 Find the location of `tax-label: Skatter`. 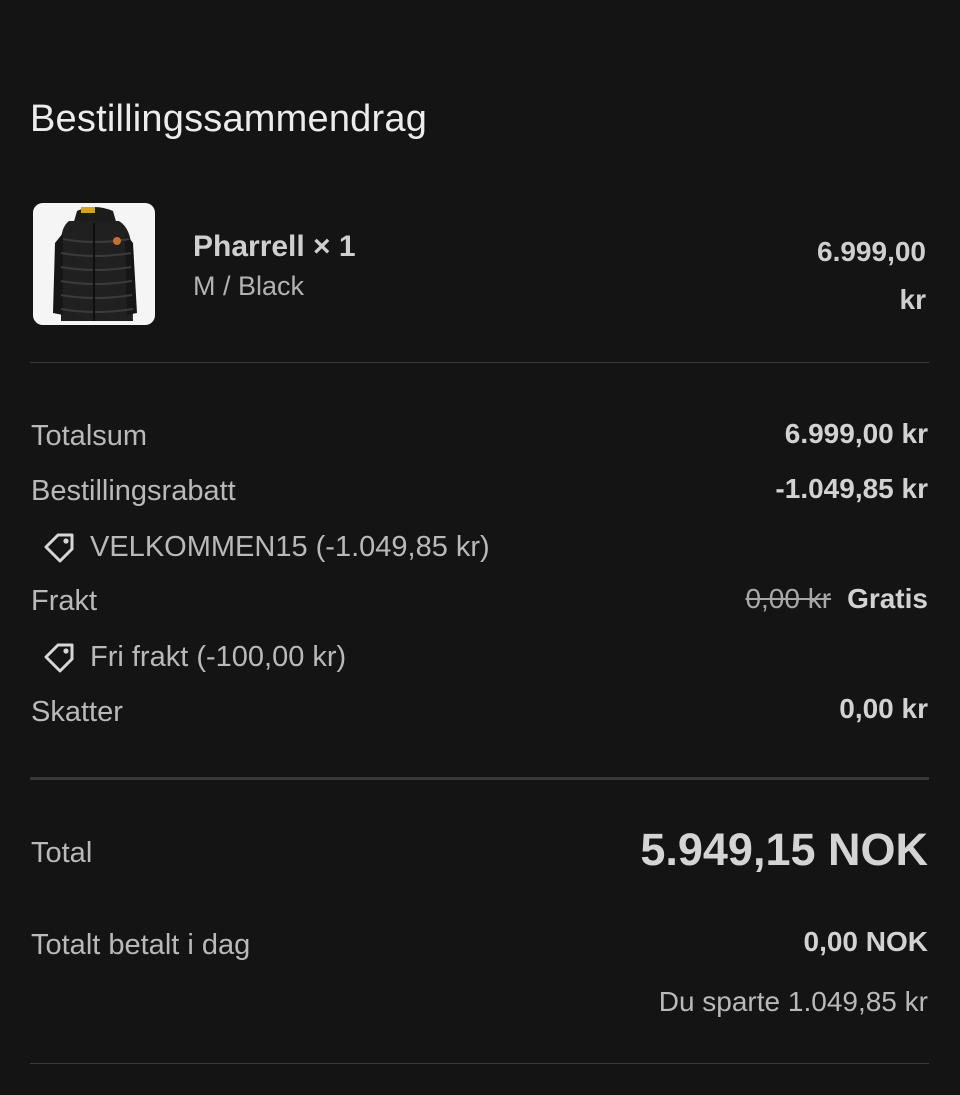

tax-label: Skatter is located at coordinates (77, 712).